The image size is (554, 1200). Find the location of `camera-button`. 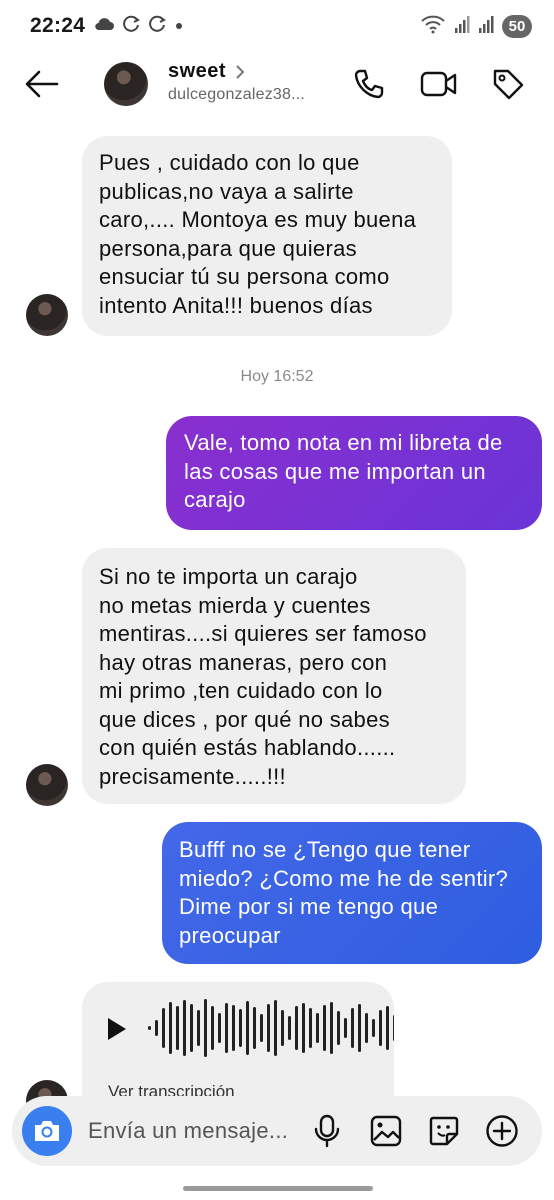

camera-button is located at coordinates (47, 1131).